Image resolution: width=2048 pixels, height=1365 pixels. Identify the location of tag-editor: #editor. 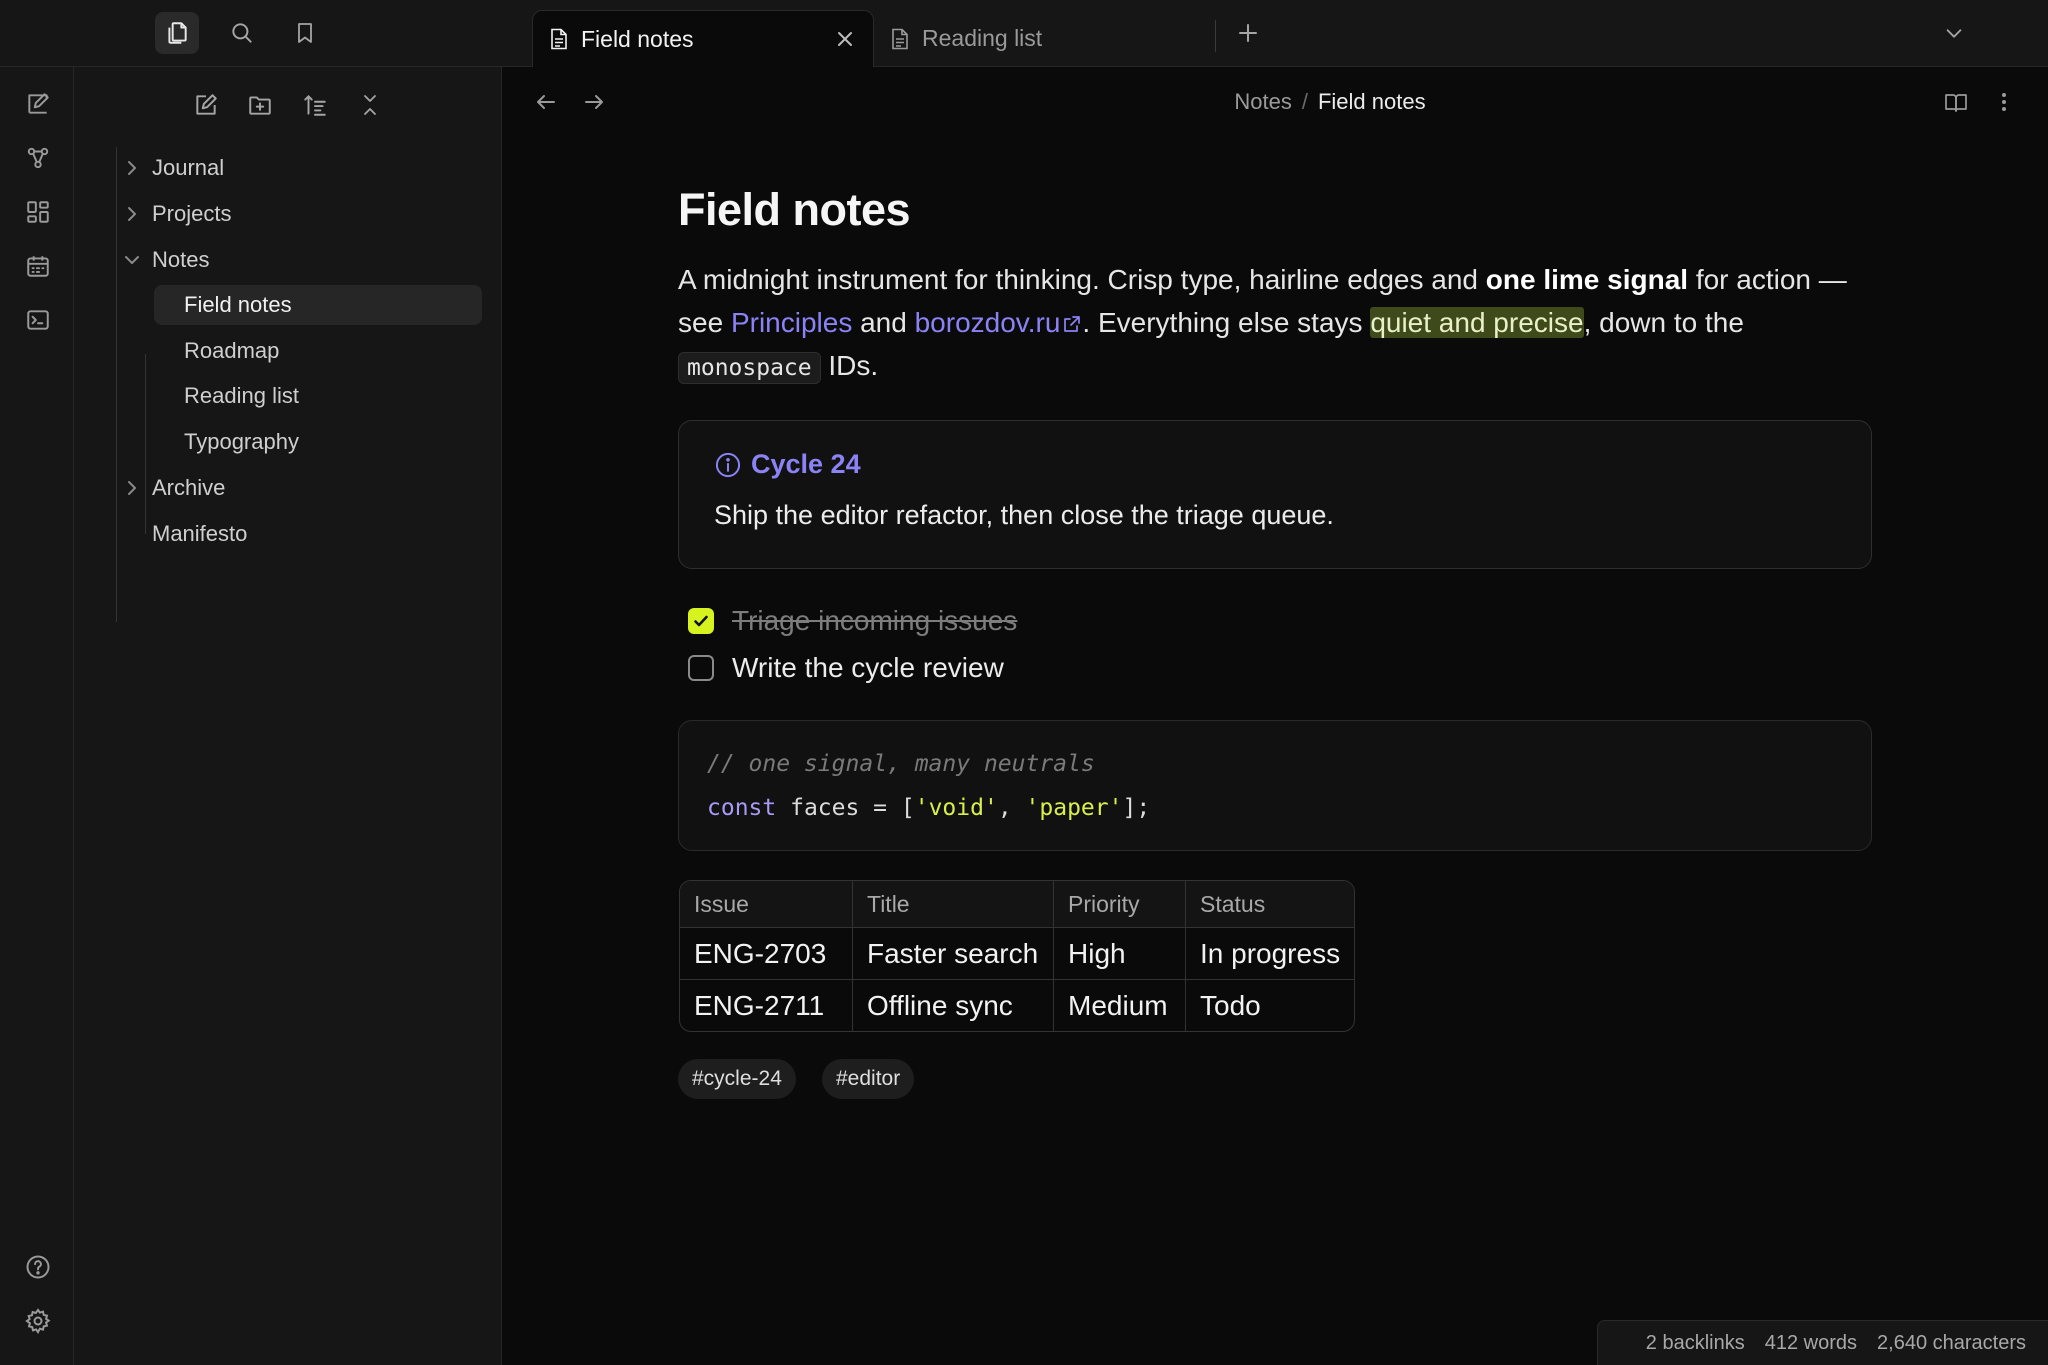
(868, 1079).